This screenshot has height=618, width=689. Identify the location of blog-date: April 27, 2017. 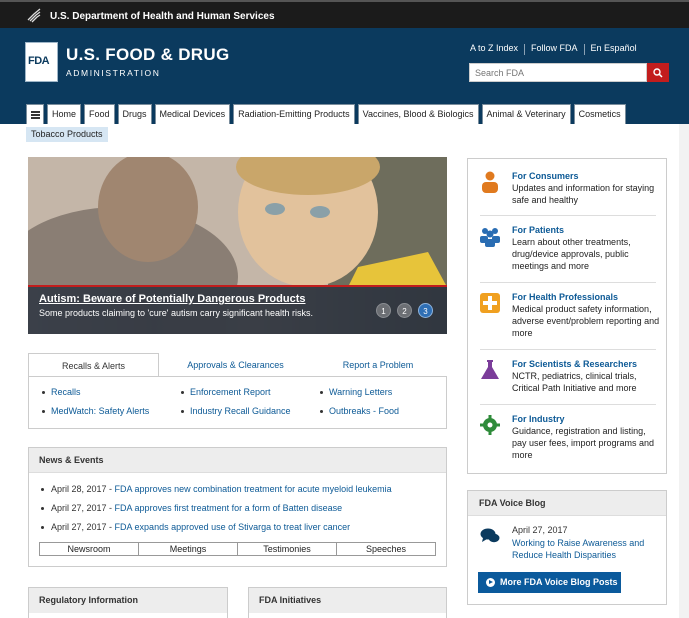
(540, 530).